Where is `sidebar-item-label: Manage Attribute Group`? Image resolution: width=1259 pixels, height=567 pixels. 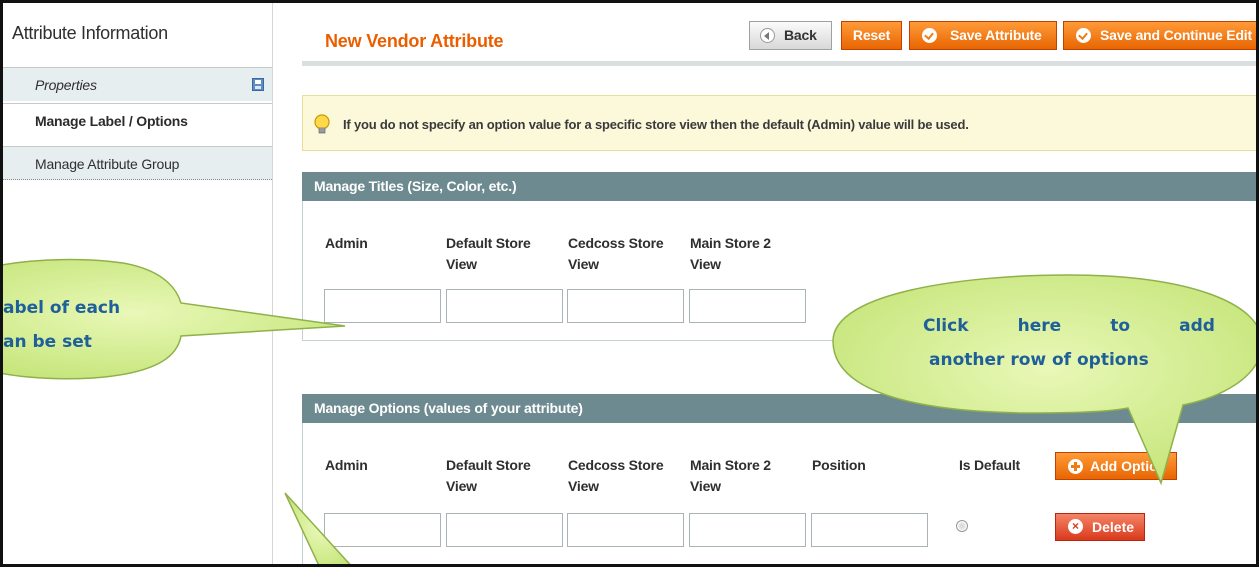
sidebar-item-label: Manage Attribute Group is located at coordinates (107, 164).